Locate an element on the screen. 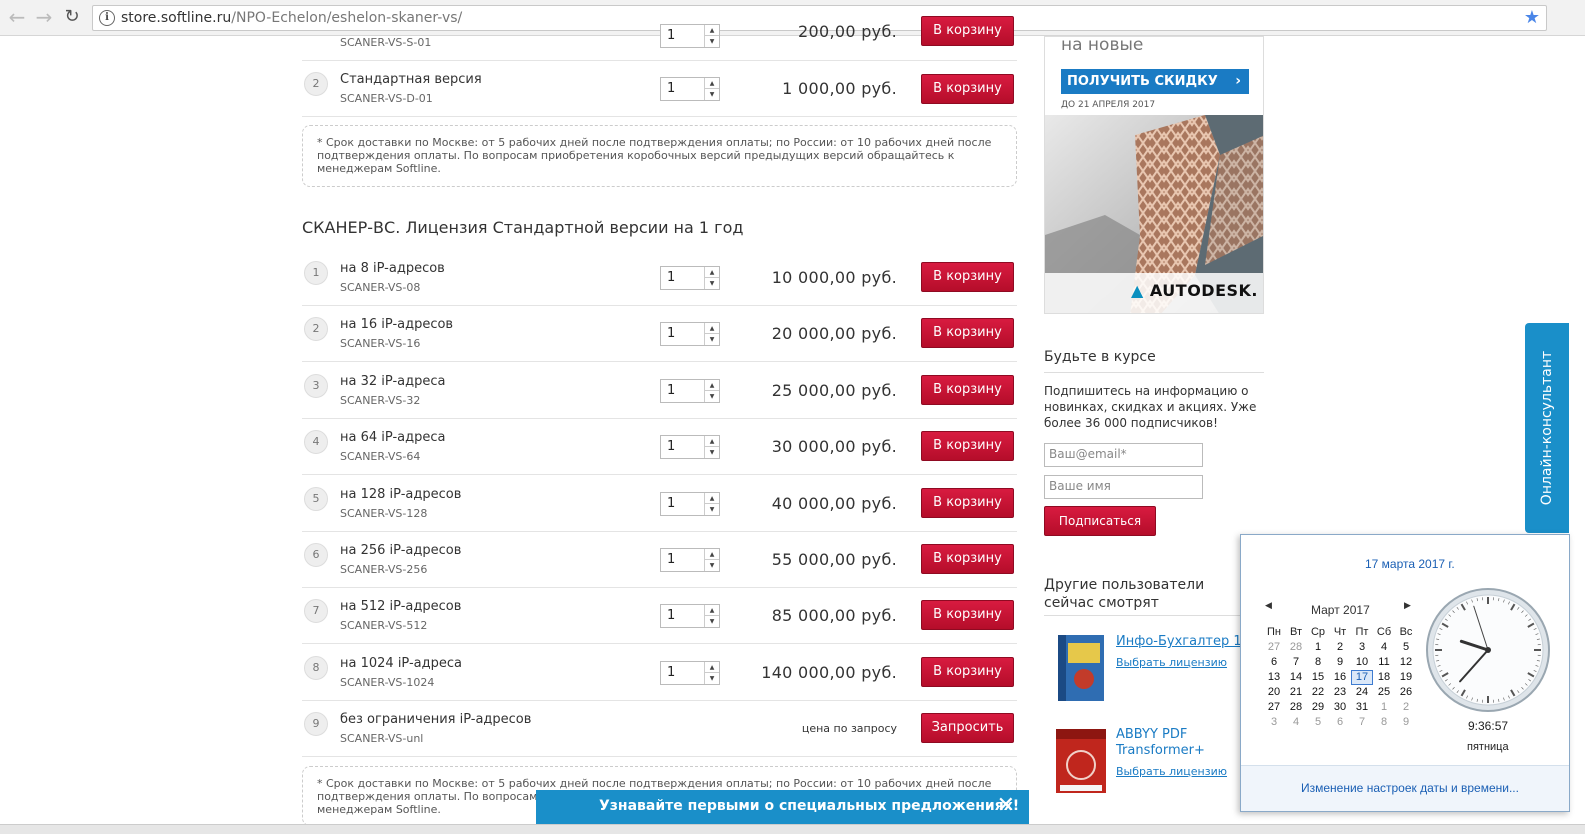 The image size is (1585, 834). weekday-label: Сб is located at coordinates (1384, 632).